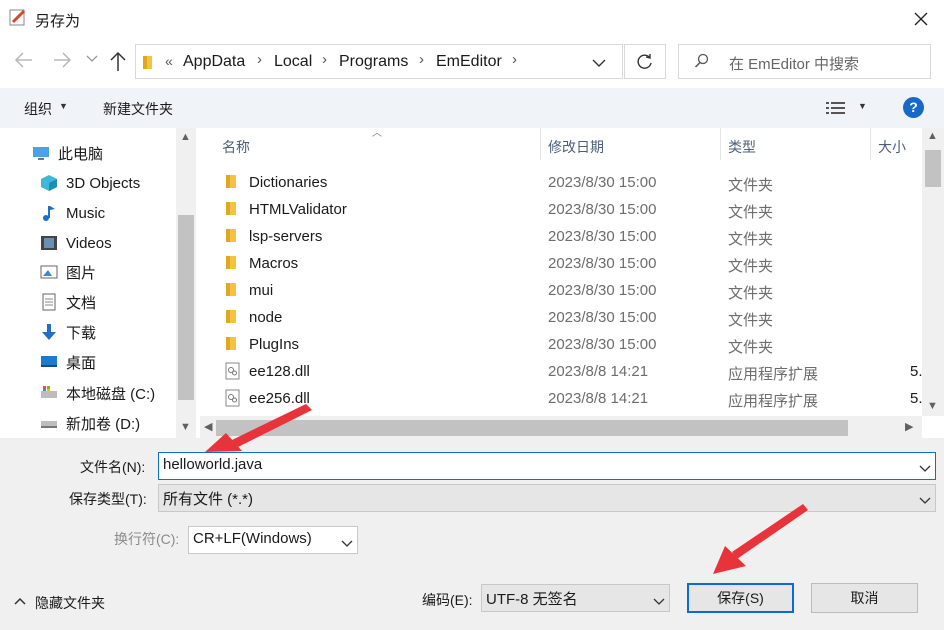 The height and width of the screenshot is (630, 944). I want to click on nav-item-label: 文档, so click(81, 303).